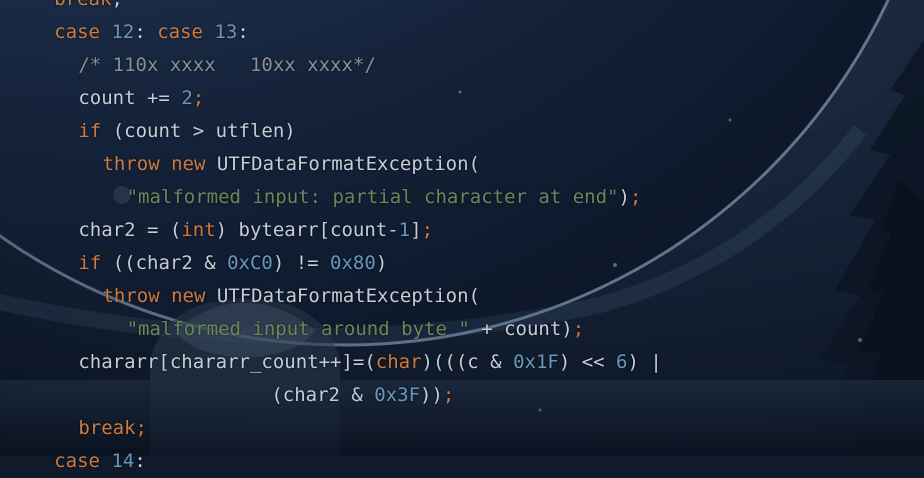 This screenshot has width=924, height=478. What do you see at coordinates (123, 32) in the screenshot?
I see `code-token: 12` at bounding box center [123, 32].